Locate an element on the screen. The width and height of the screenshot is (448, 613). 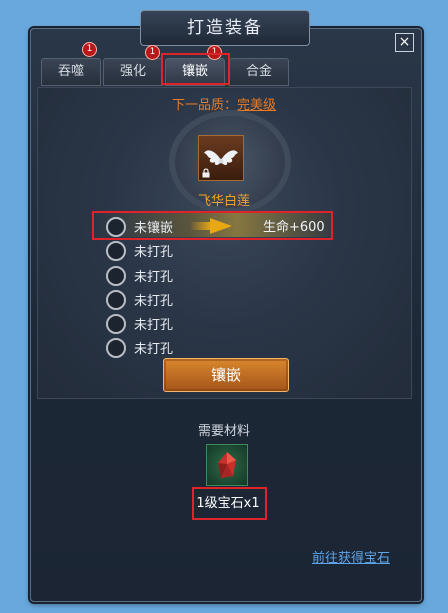
gem-graphic is located at coordinates (227, 465).